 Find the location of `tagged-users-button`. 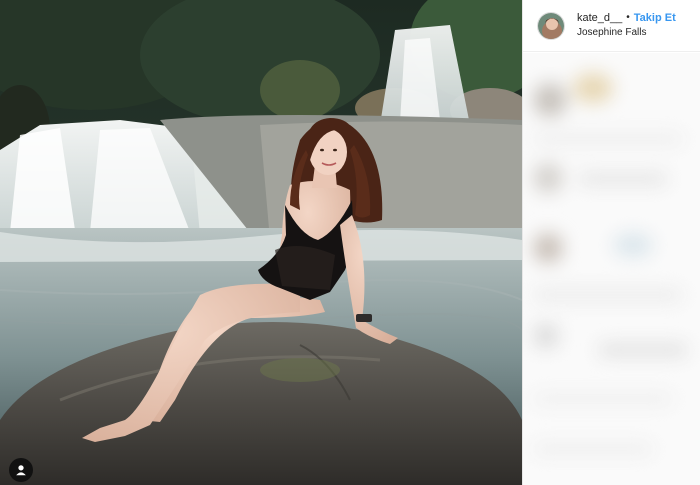

tagged-users-button is located at coordinates (21, 470).